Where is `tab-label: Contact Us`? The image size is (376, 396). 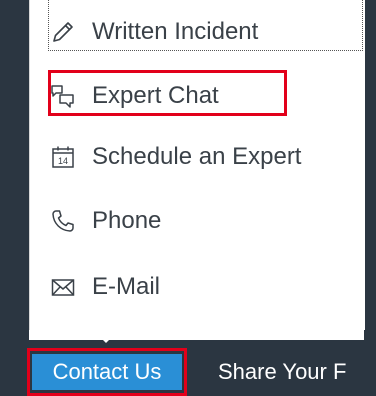 tab-label: Contact Us is located at coordinates (107, 371).